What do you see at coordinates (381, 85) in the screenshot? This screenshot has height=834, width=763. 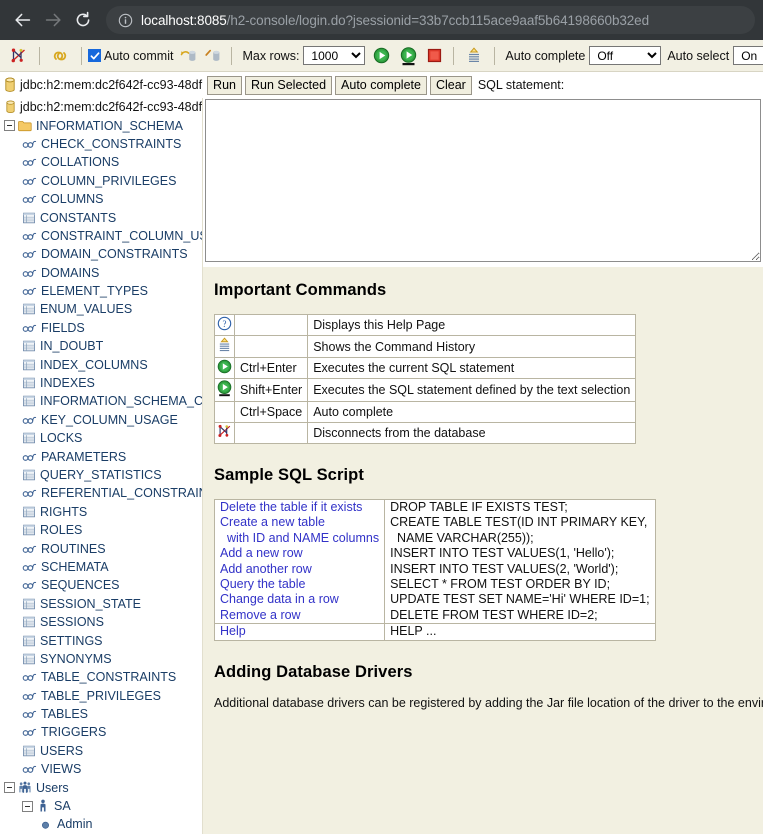 I see `auto-complete-button: Auto complete` at bounding box center [381, 85].